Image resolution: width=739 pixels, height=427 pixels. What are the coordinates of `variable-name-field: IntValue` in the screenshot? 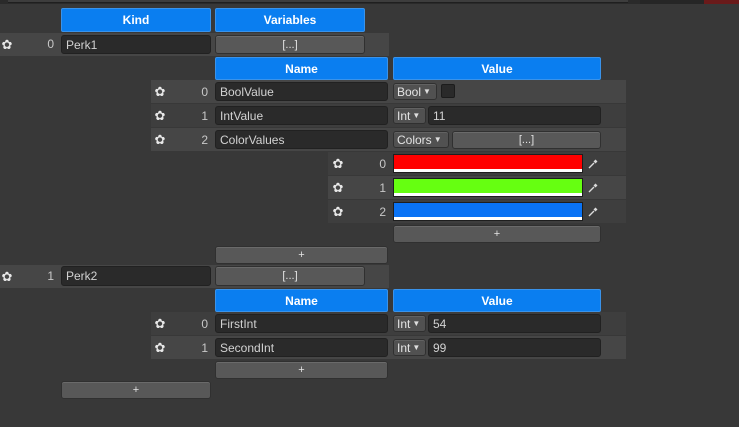 It's located at (301, 115).